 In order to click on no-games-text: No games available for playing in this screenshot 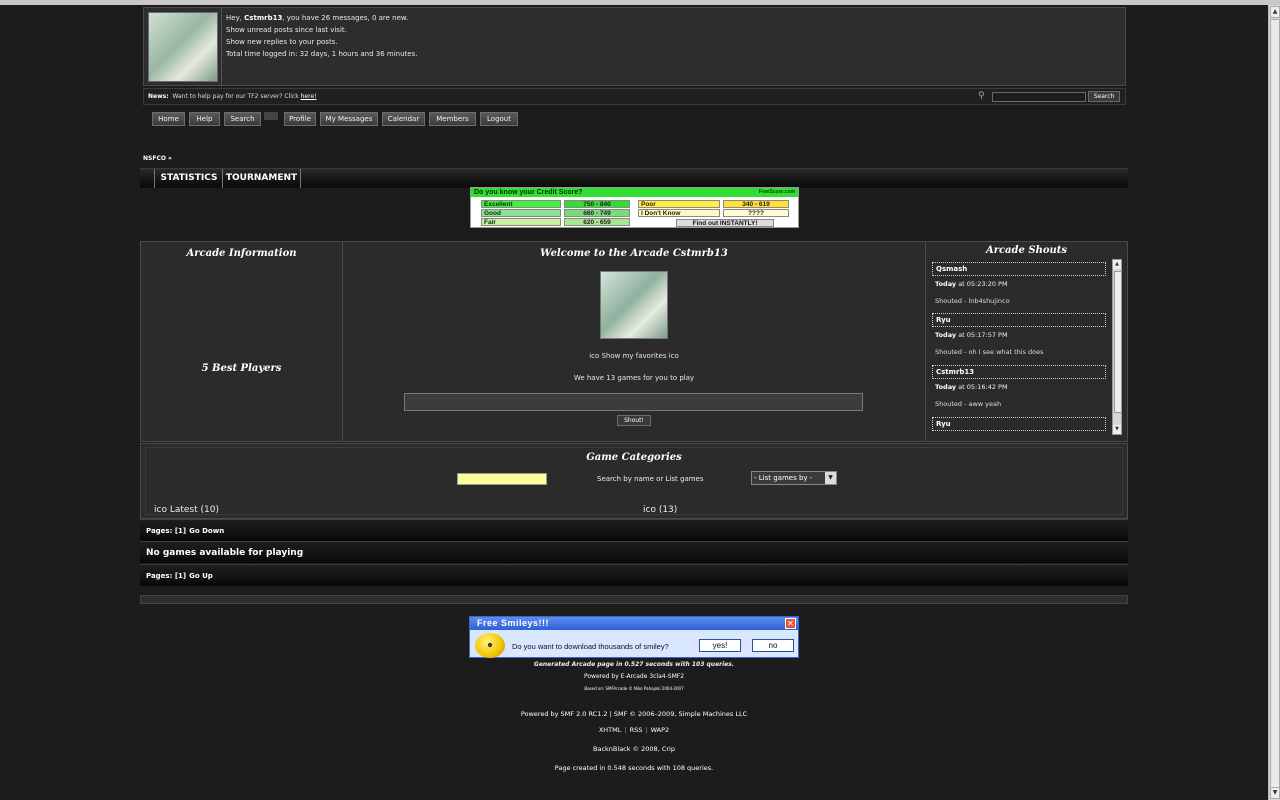, I will do `click(225, 553)`.